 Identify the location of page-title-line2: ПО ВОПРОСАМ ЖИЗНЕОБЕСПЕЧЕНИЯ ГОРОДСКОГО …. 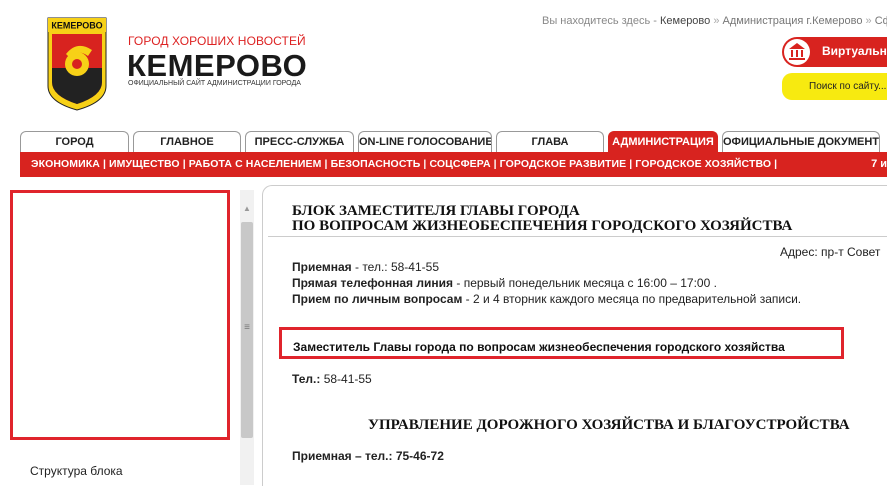
(542, 226).